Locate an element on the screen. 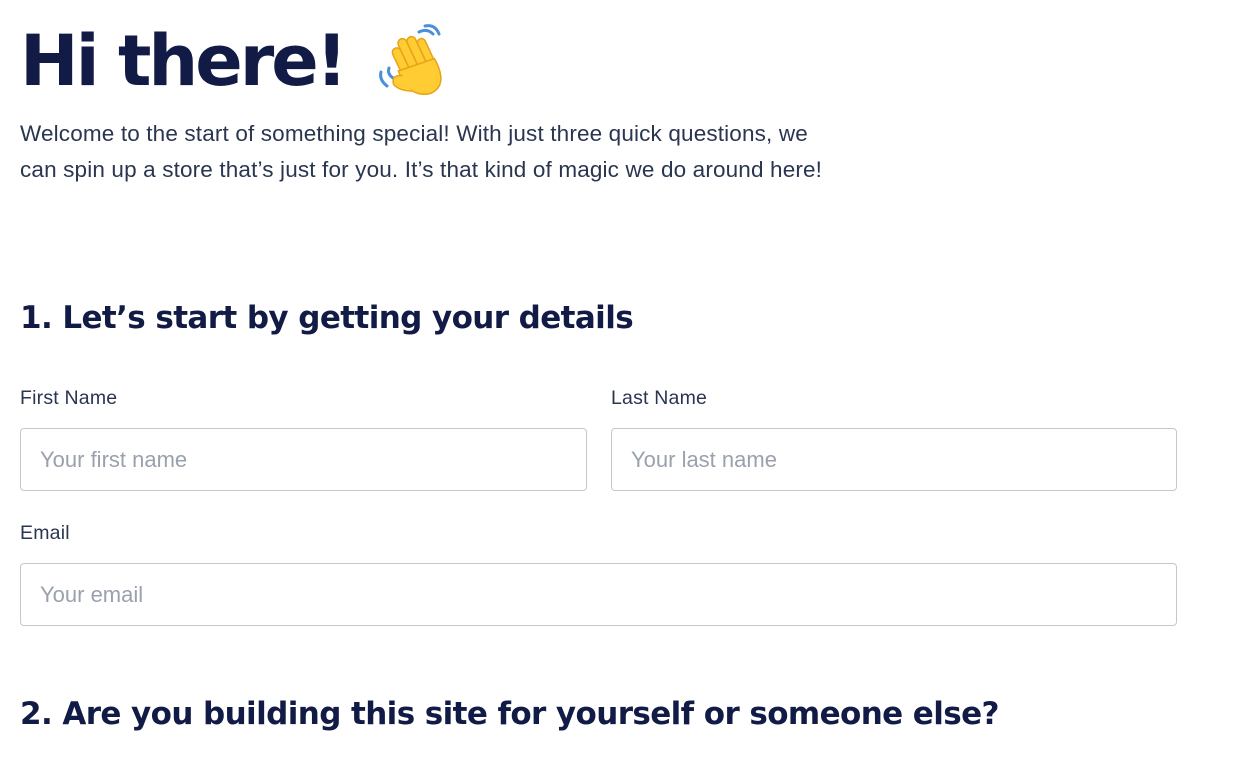 Image resolution: width=1242 pixels, height=764 pixels. waving-hand-icon is located at coordinates (415, 62).